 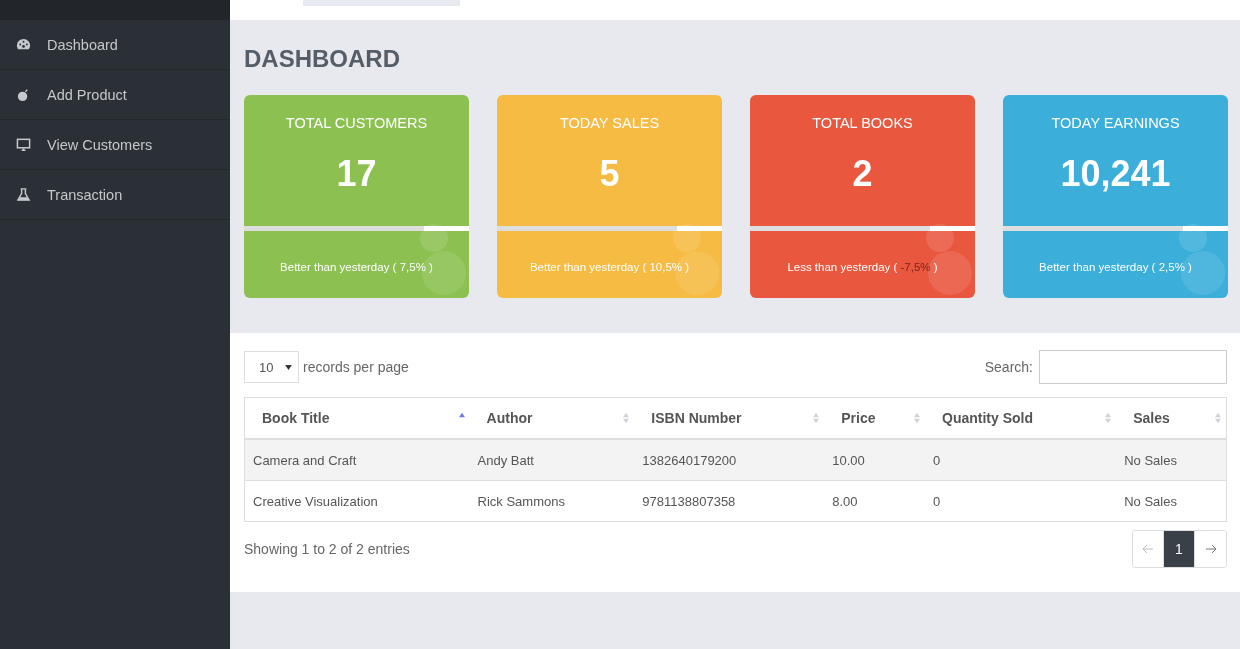 What do you see at coordinates (862, 123) in the screenshot?
I see `stat-title: TOTAL BOOKS` at bounding box center [862, 123].